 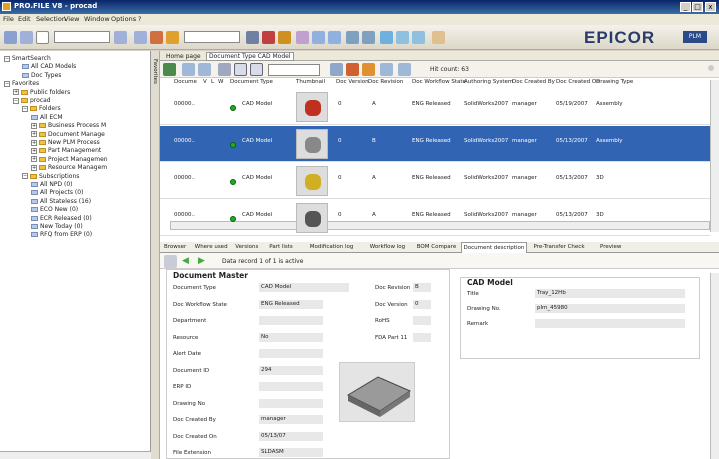 What do you see at coordinates (251, 82) in the screenshot?
I see `column-header: Document Type` at bounding box center [251, 82].